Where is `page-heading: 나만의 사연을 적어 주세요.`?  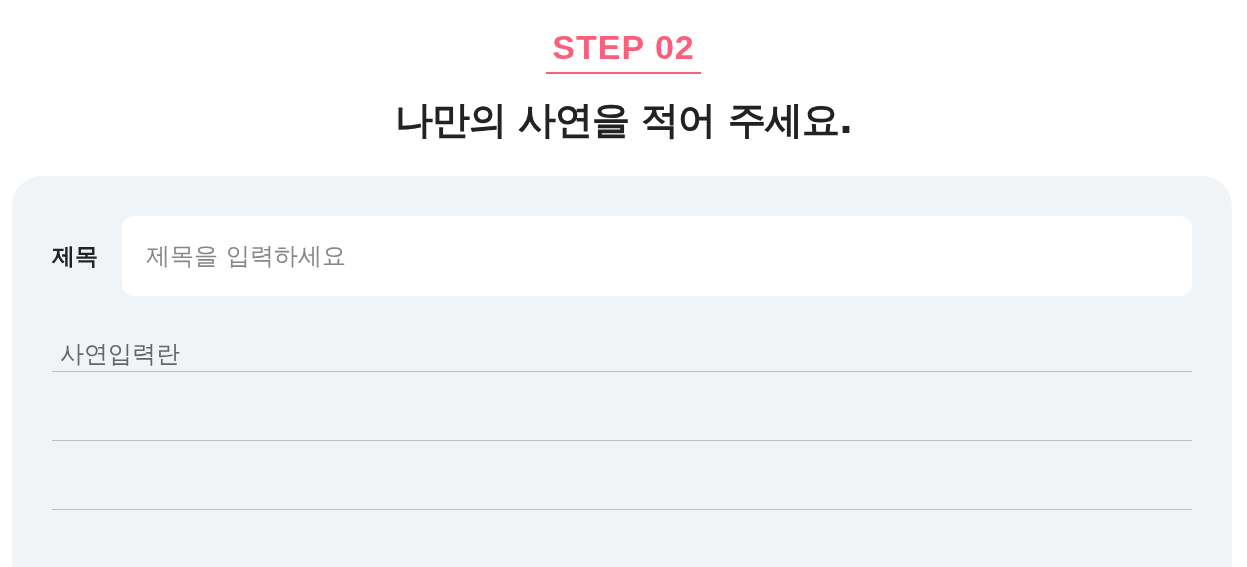 page-heading: 나만의 사연을 적어 주세요. is located at coordinates (623, 120).